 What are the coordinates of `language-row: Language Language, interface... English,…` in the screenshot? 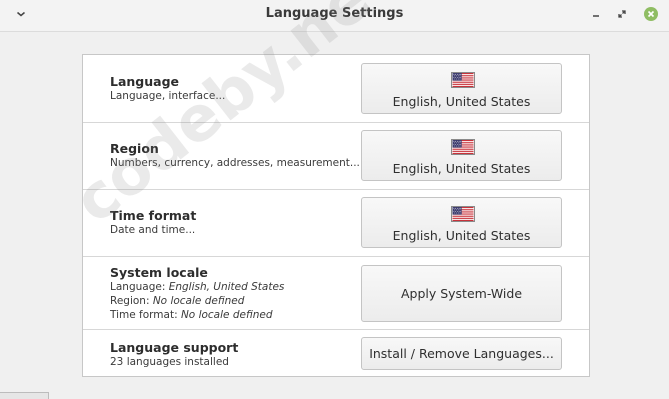 It's located at (336, 89).